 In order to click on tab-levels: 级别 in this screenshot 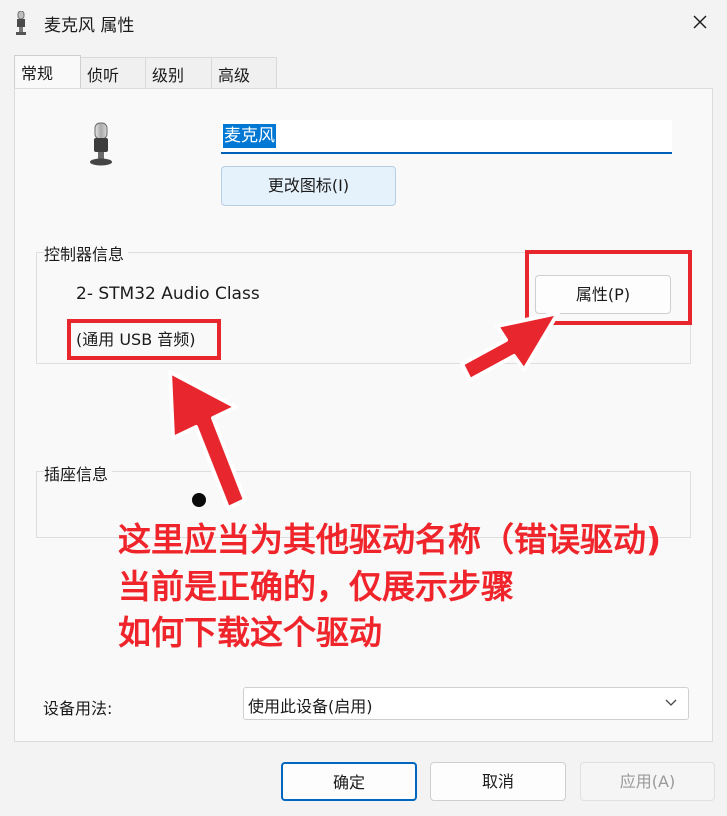, I will do `click(178, 72)`.